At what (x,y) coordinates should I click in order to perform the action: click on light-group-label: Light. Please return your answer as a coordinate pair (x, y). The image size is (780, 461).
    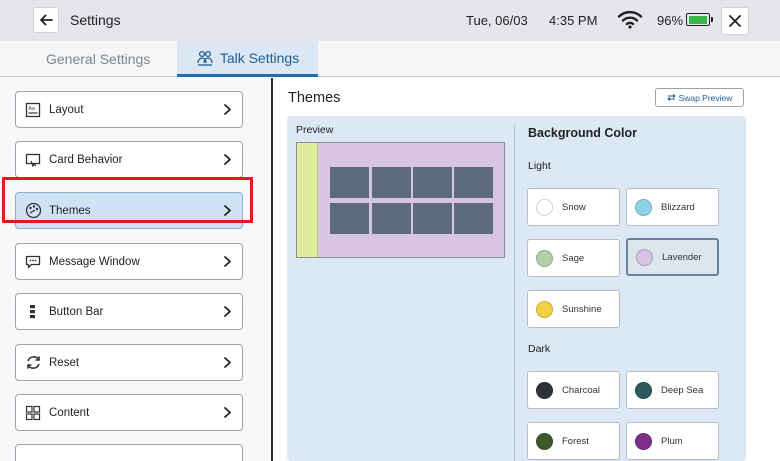
    Looking at the image, I should click on (539, 166).